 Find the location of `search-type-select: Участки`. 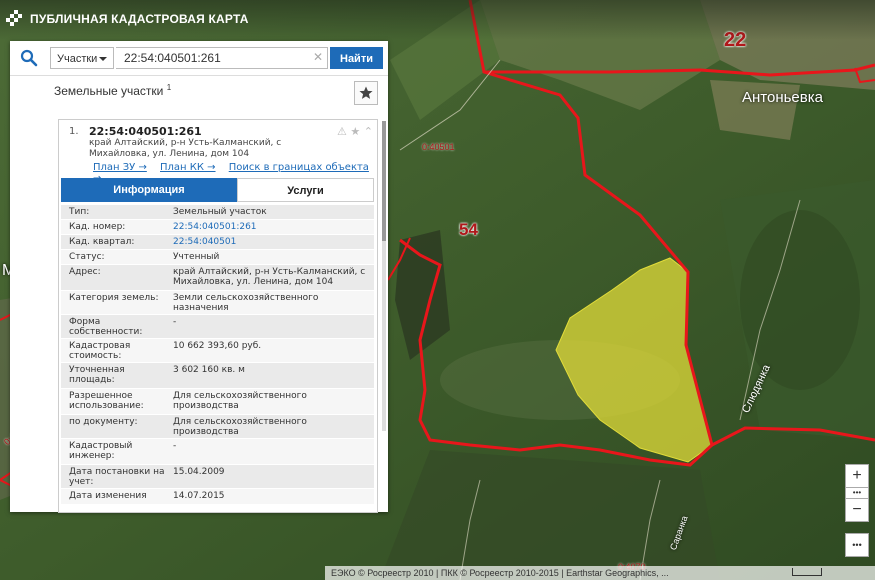

search-type-select: Участки is located at coordinates (82, 58).